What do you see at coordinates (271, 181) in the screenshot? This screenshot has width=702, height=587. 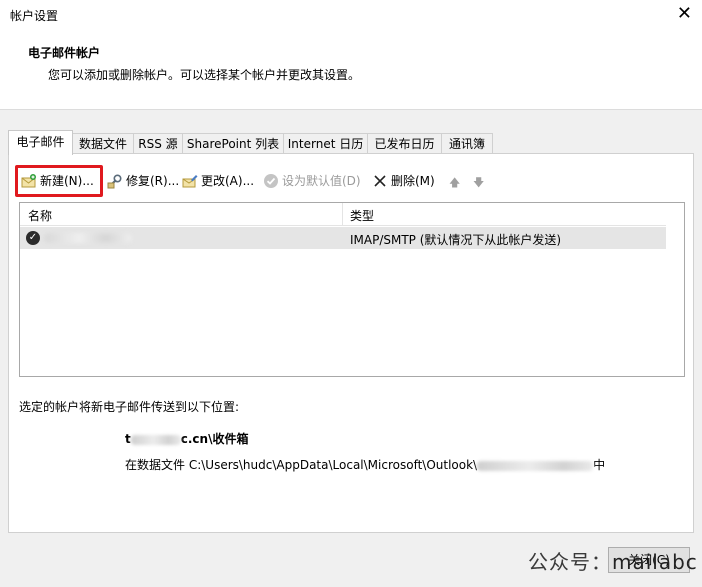 I see `check-circle-icon` at bounding box center [271, 181].